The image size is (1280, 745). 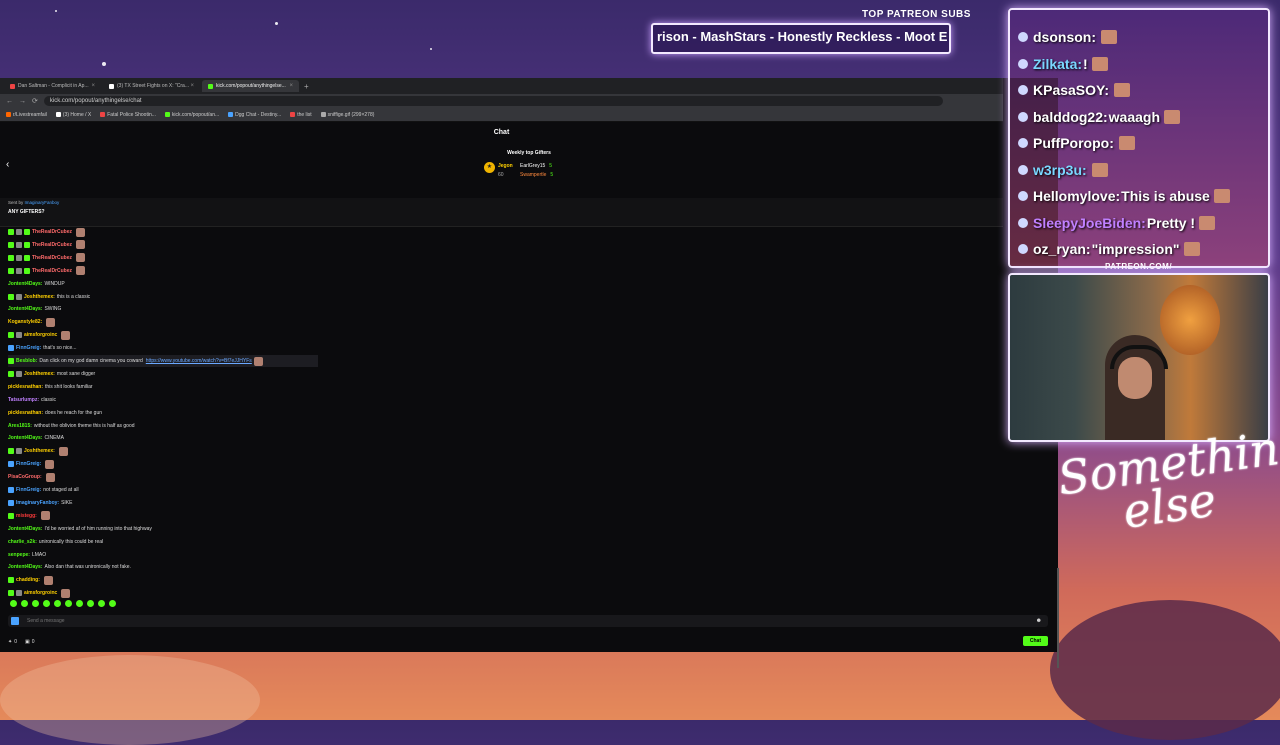 What do you see at coordinates (52, 86) in the screenshot?
I see `browser-tab: Dan Saltman - Complicit in Ap... ×` at bounding box center [52, 86].